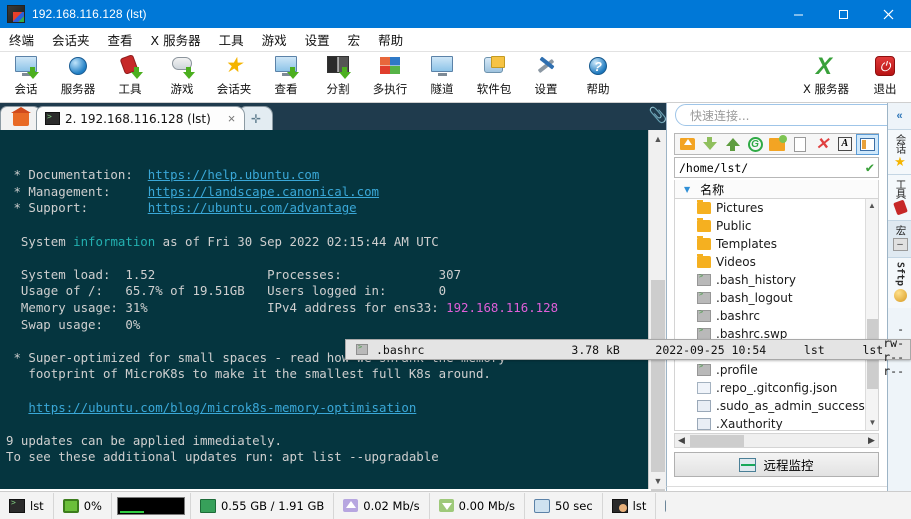  Describe the element at coordinates (681, 440) in the screenshot. I see `hscroll-left-icon: ◀` at that location.